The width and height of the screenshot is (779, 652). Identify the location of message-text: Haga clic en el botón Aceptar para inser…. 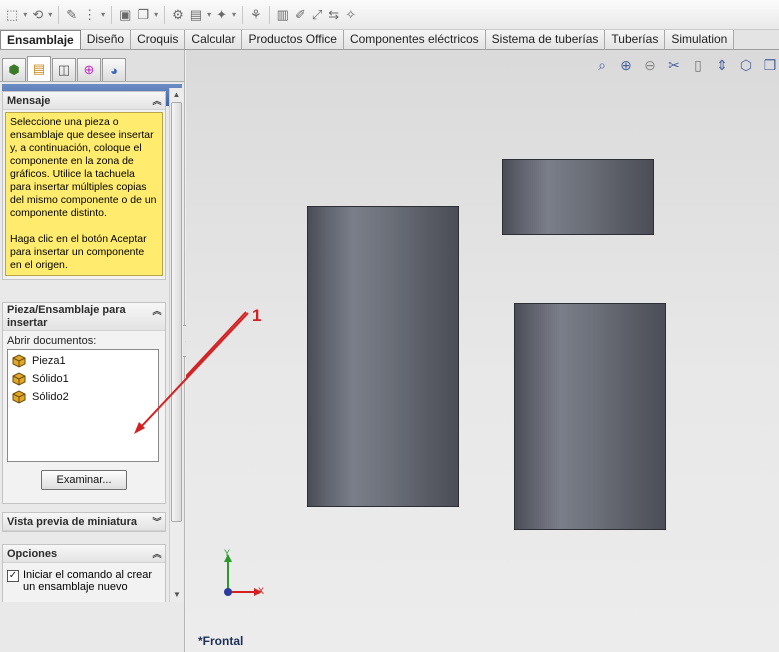
(78, 252).